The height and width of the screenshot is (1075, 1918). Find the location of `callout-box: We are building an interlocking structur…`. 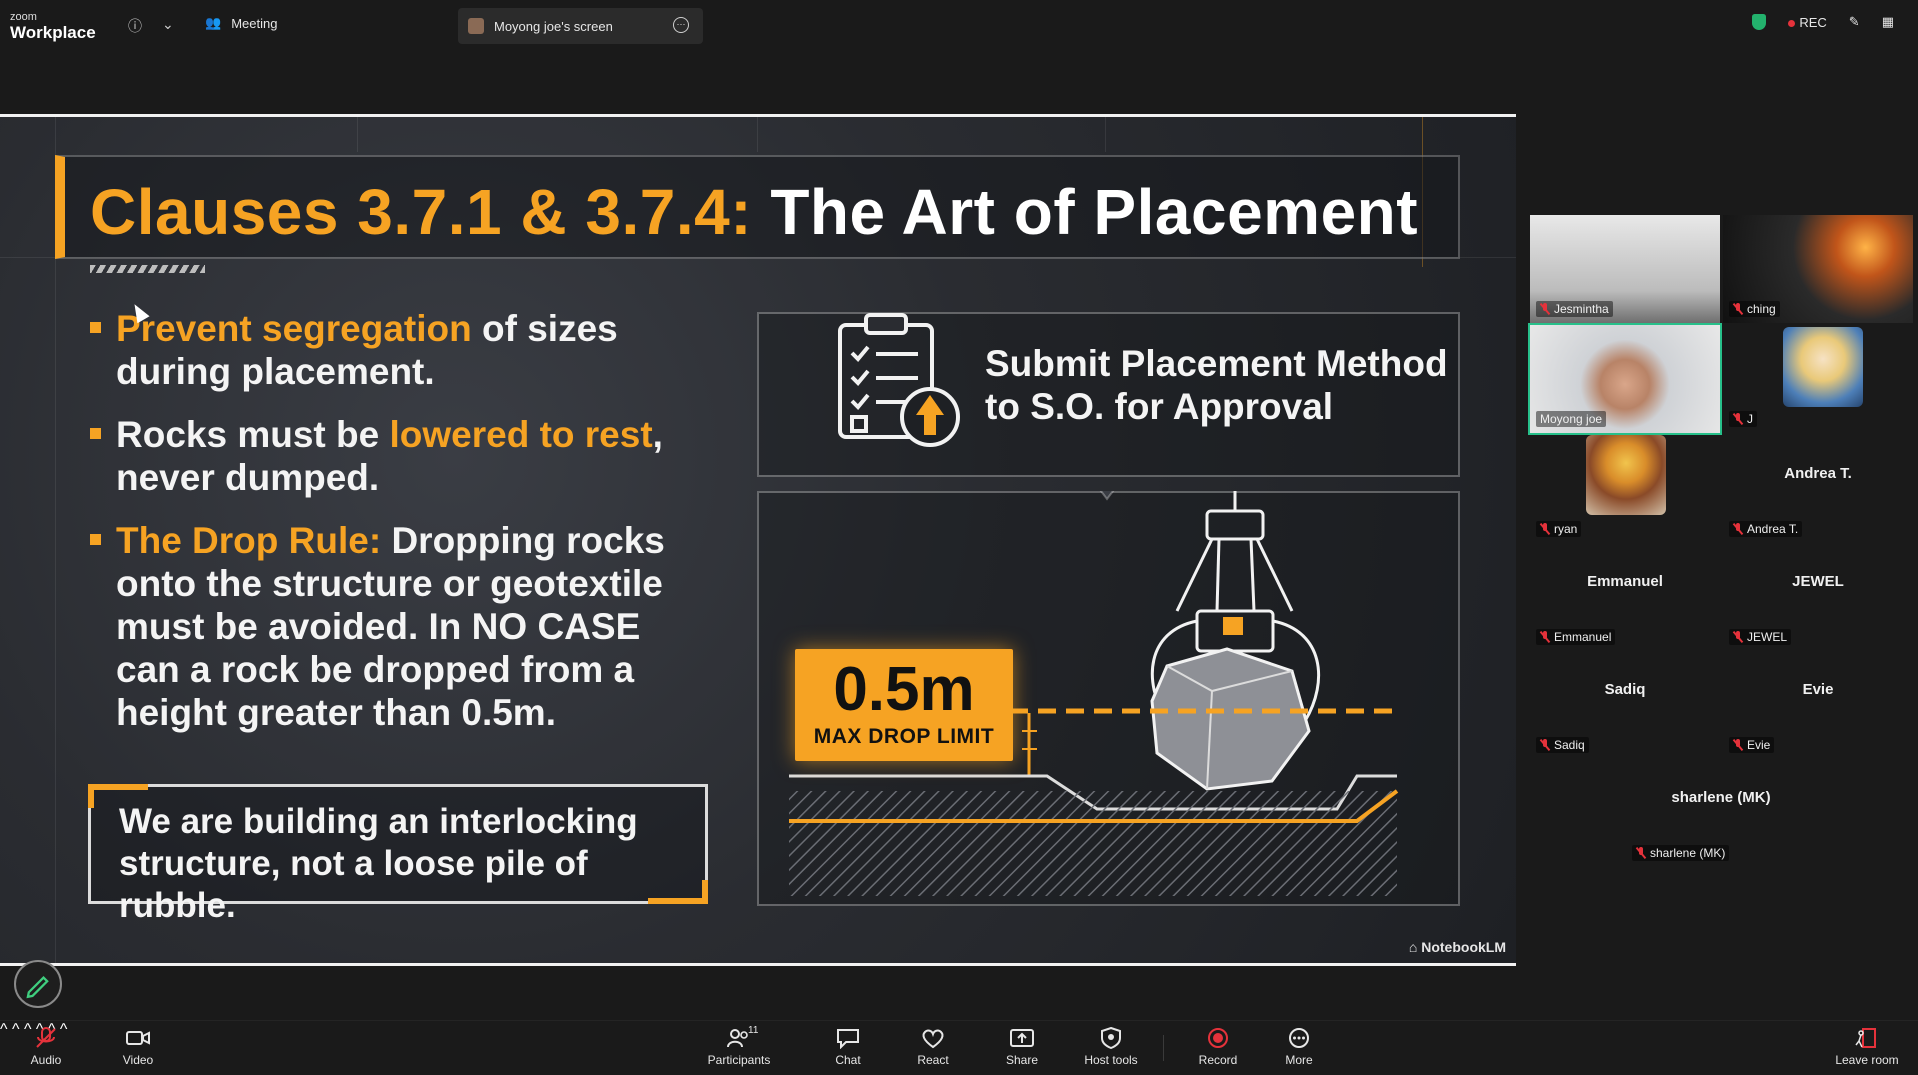

callout-box: We are building an interlocking structur… is located at coordinates (398, 854).